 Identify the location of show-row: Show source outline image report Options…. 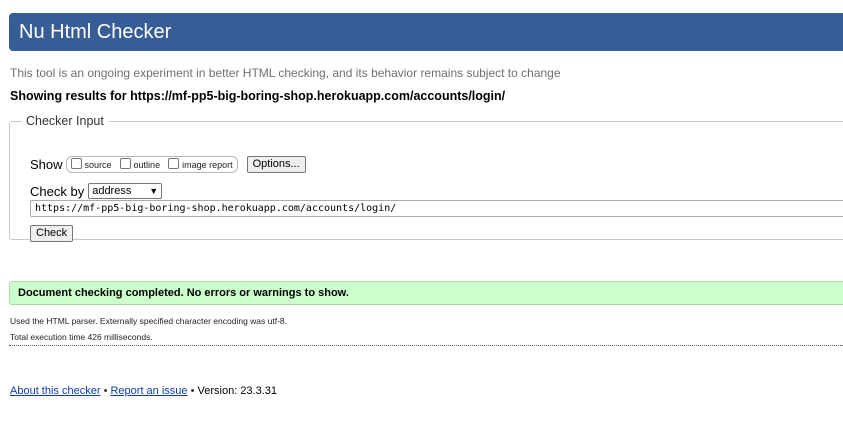
(168, 164).